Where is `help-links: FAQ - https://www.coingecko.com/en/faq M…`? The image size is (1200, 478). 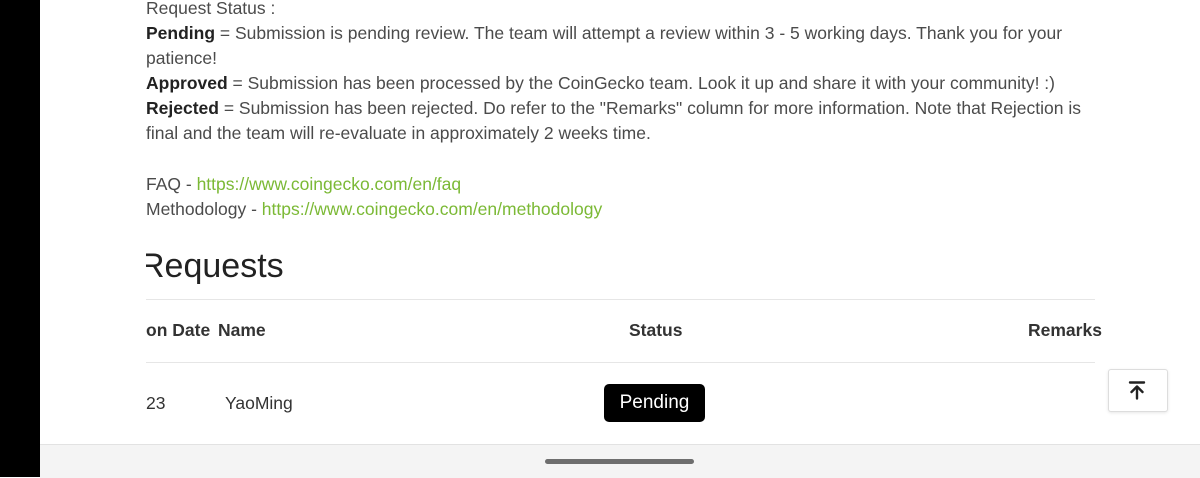 help-links: FAQ - https://www.coingecko.com/en/faq M… is located at coordinates (374, 197).